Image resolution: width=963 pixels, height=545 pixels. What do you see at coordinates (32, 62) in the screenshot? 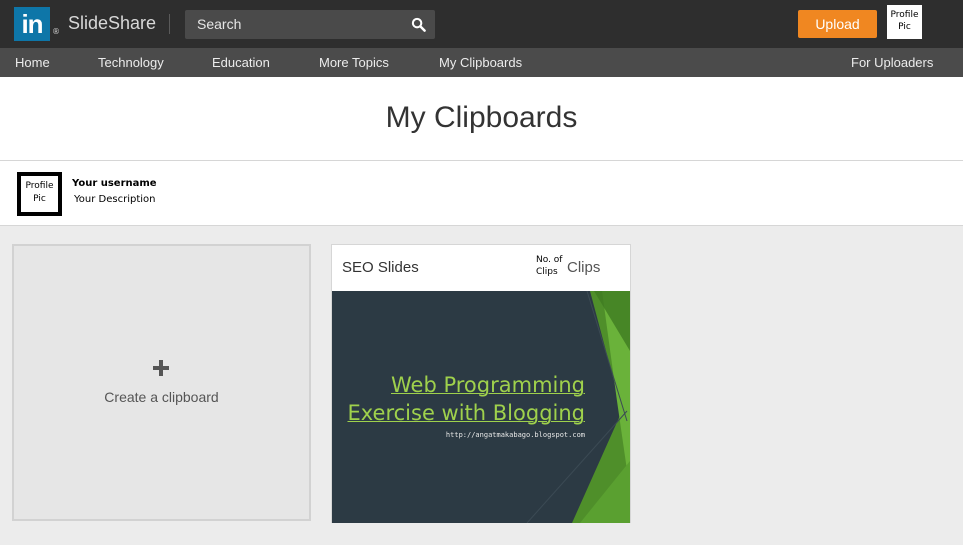
I see `nav-item-home: Home` at bounding box center [32, 62].